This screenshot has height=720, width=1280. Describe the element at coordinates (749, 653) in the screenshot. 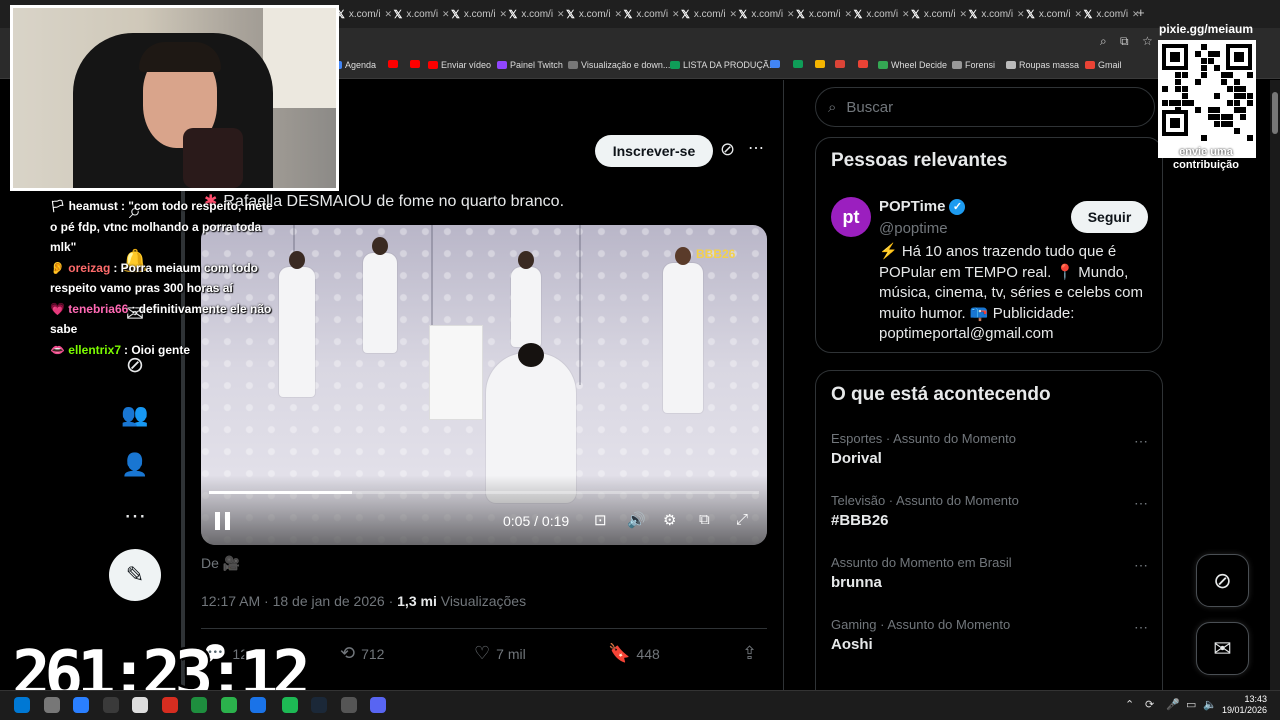

I see `share-button: ⇪` at that location.